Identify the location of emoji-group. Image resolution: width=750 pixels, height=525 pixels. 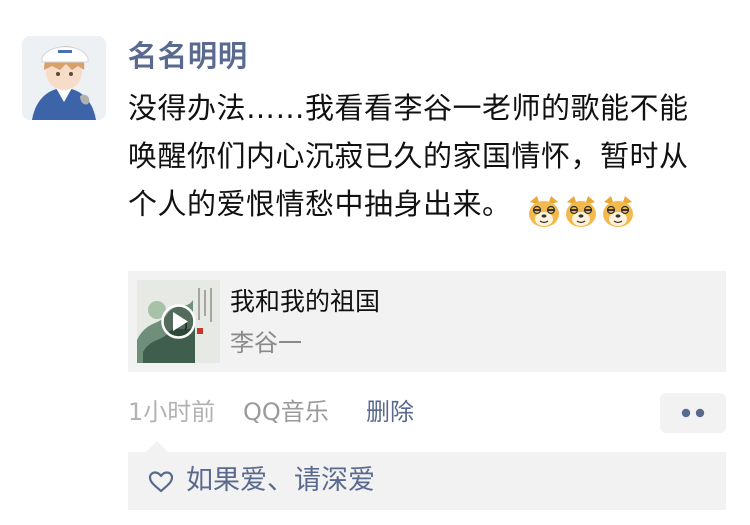
(581, 210).